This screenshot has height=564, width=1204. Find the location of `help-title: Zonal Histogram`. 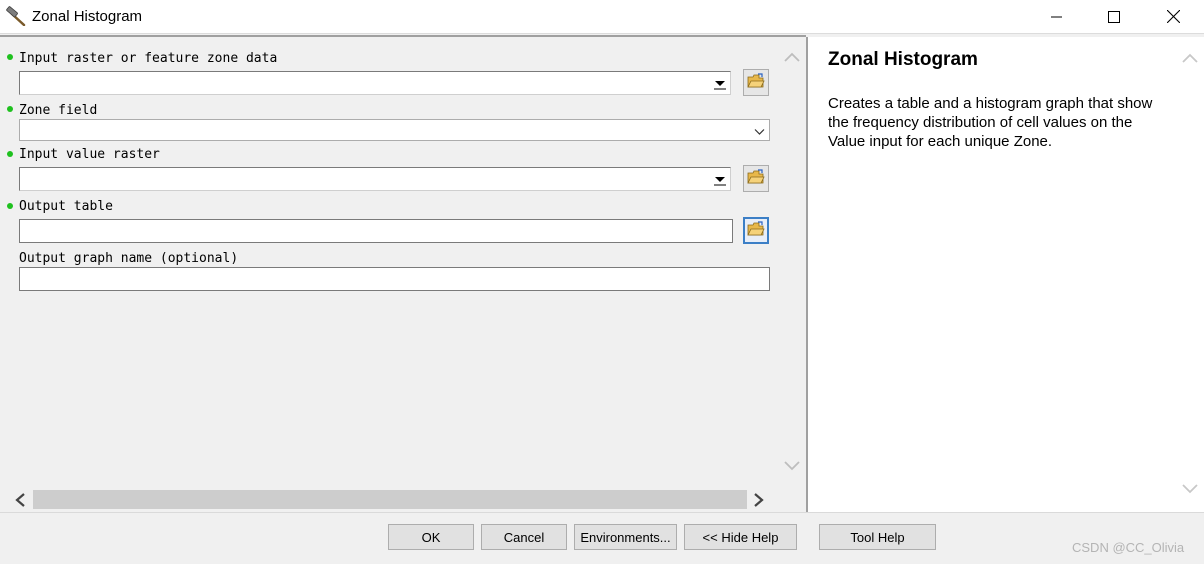

help-title: Zonal Histogram is located at coordinates (903, 59).